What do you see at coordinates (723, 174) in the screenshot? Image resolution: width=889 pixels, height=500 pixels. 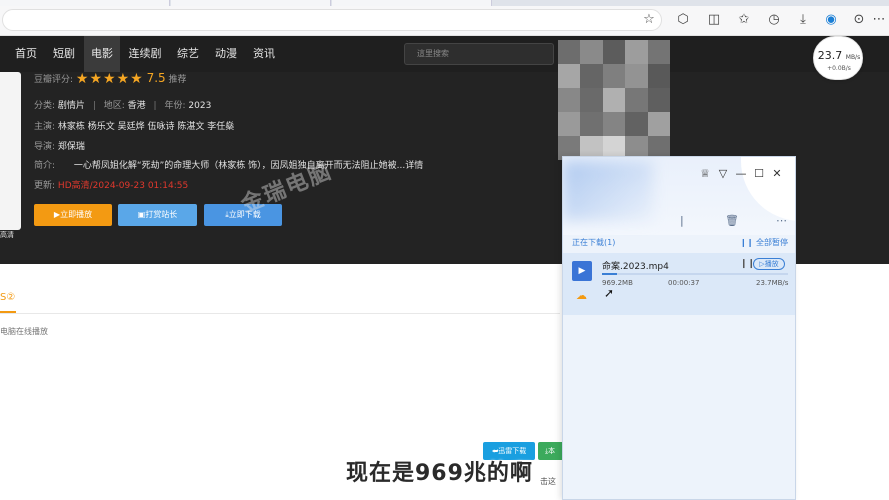 I see `menu-chevron-icon: ▽` at bounding box center [723, 174].